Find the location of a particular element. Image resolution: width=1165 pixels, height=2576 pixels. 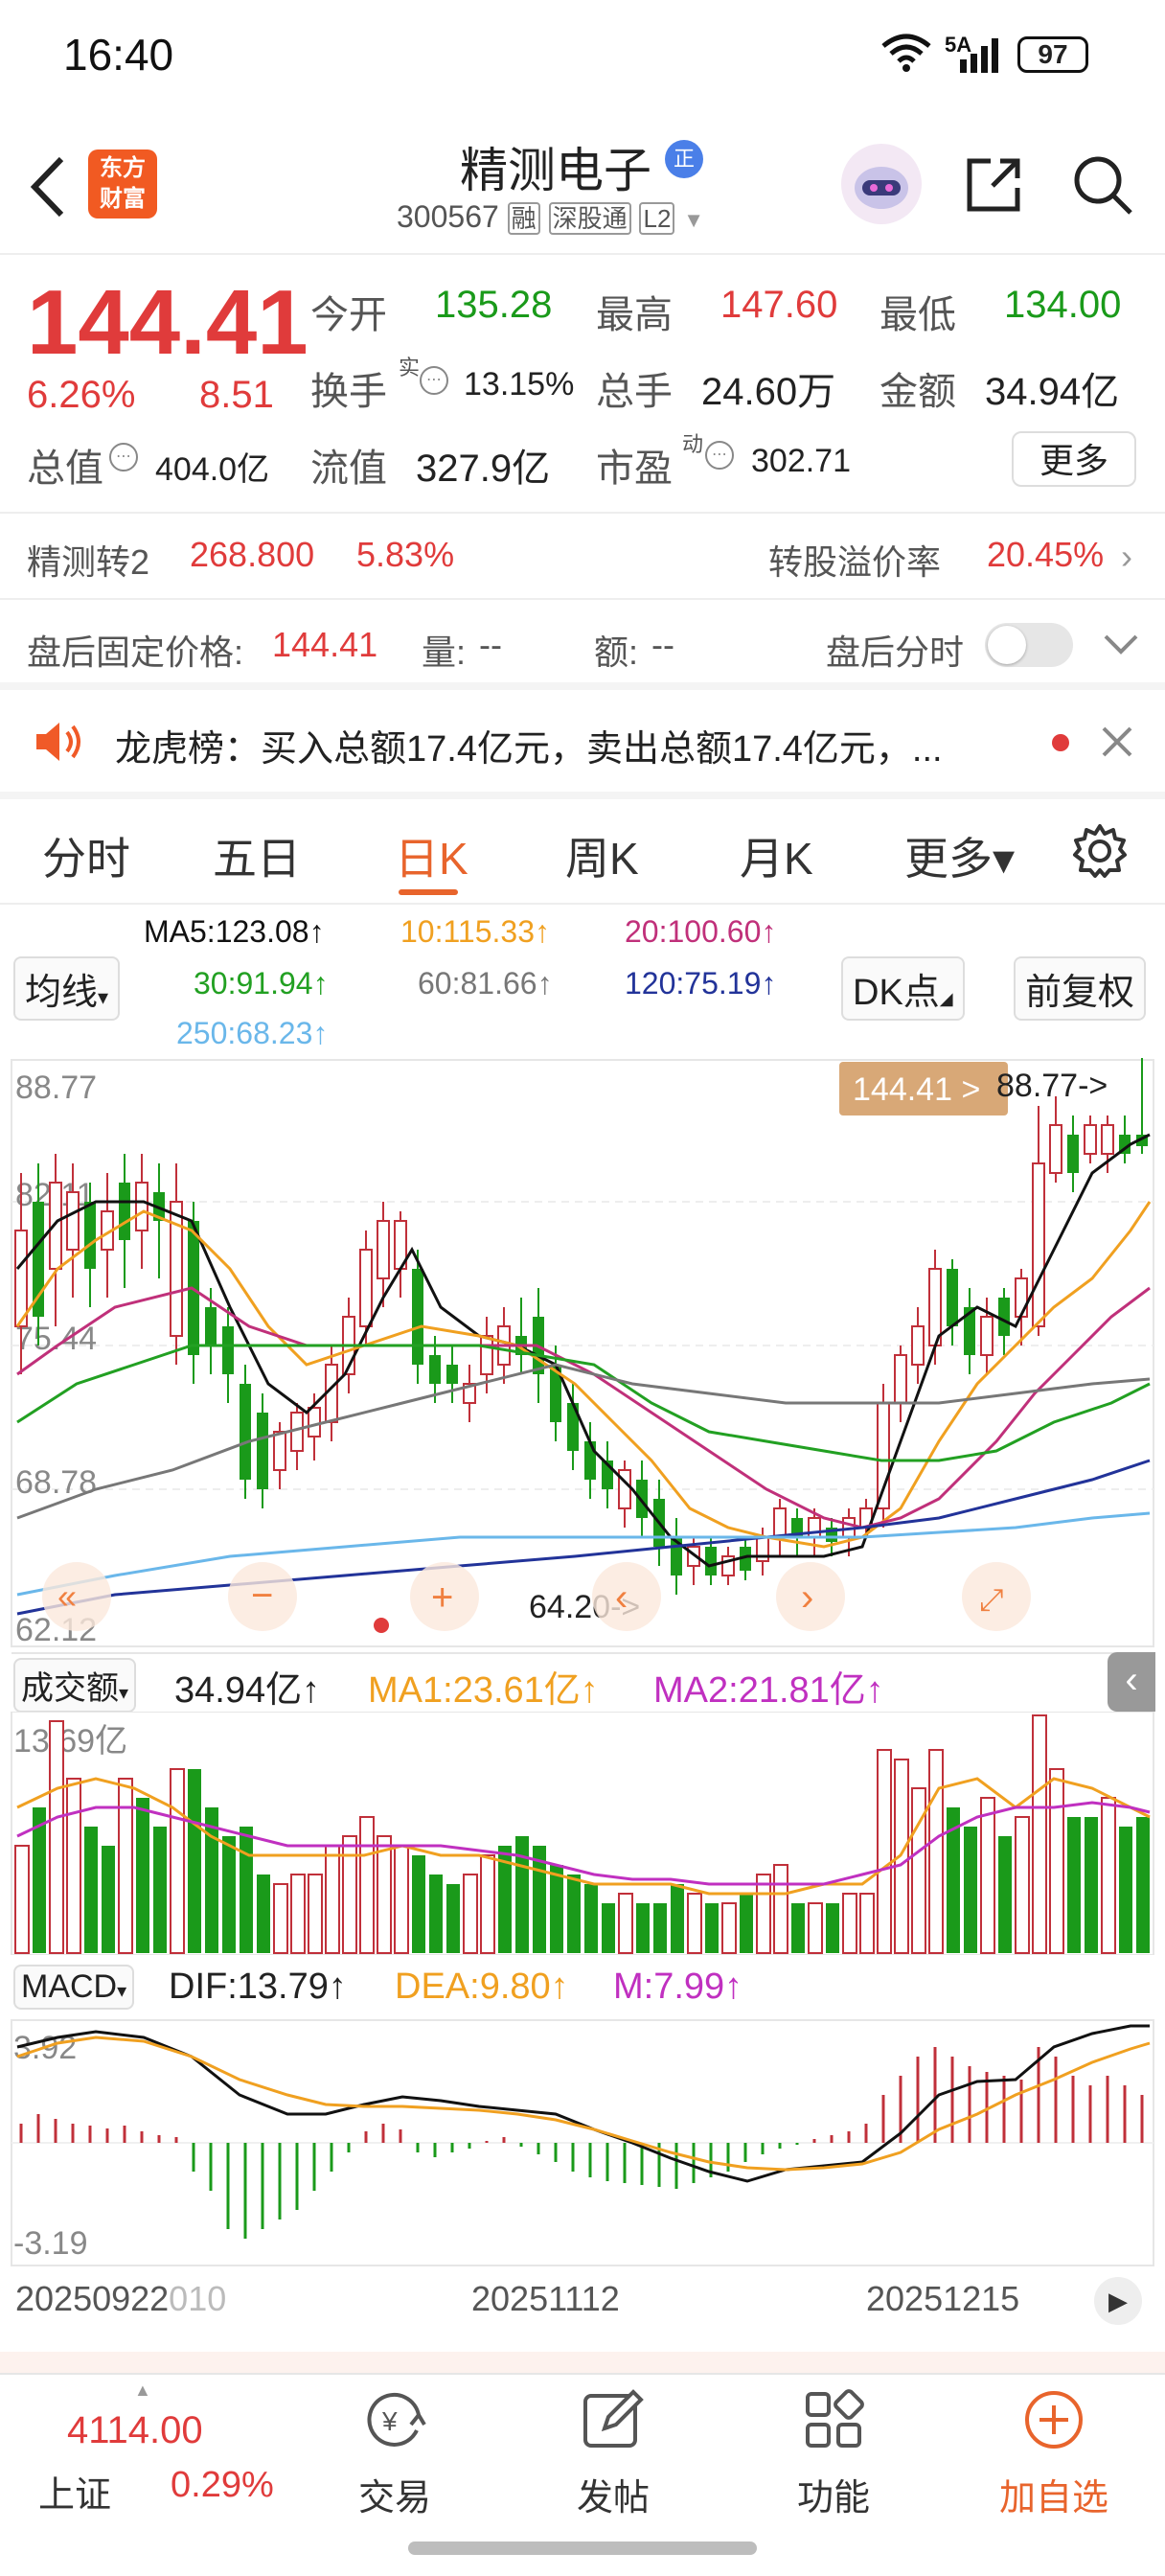

premium-value: 20.45% is located at coordinates (1046, 554).